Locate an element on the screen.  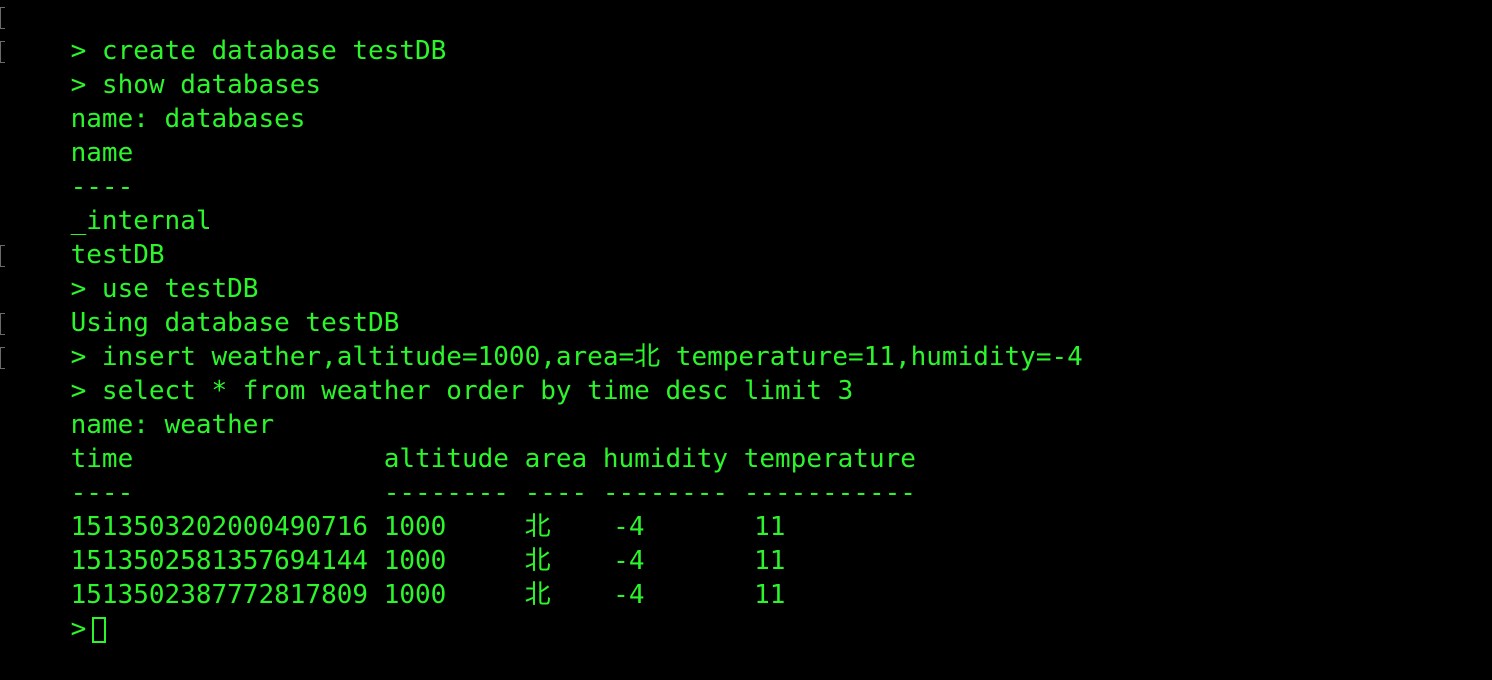
output-line: testDB is located at coordinates (746, 237).